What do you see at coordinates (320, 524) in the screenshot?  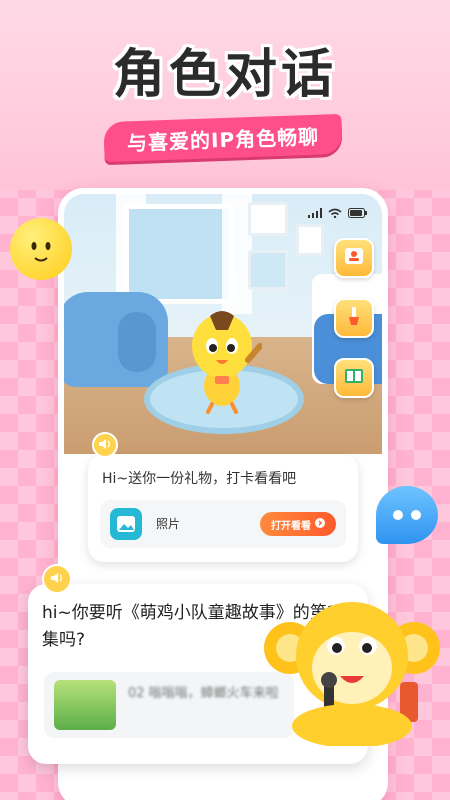 I see `arrow-circle-icon` at bounding box center [320, 524].